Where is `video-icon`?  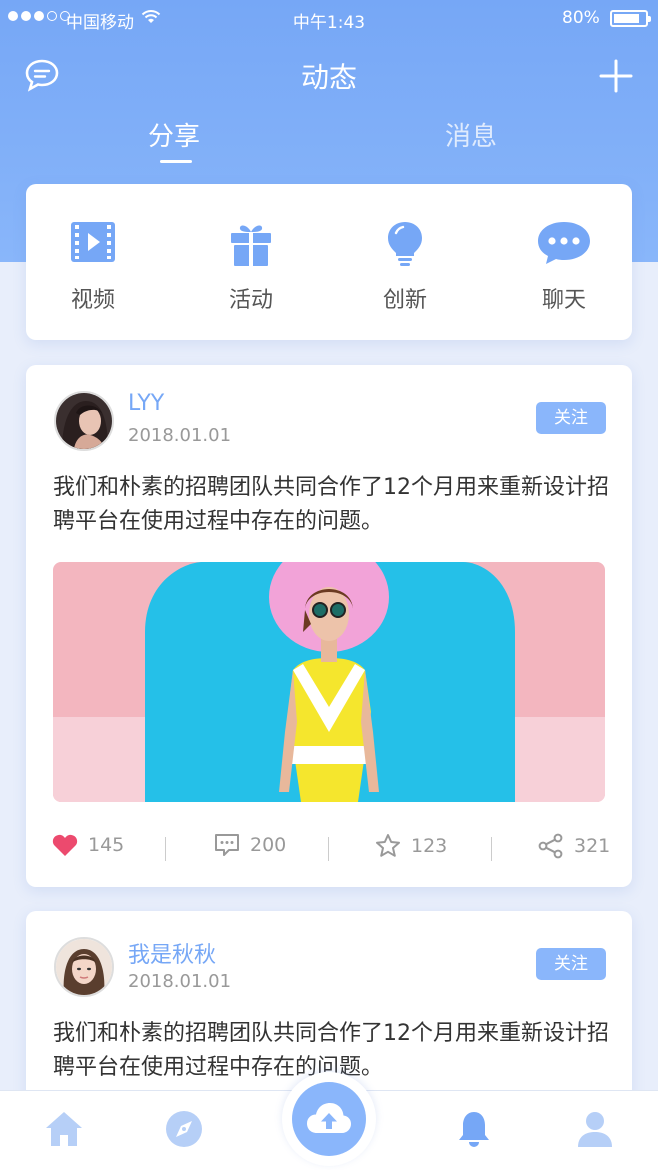 video-icon is located at coordinates (93, 242).